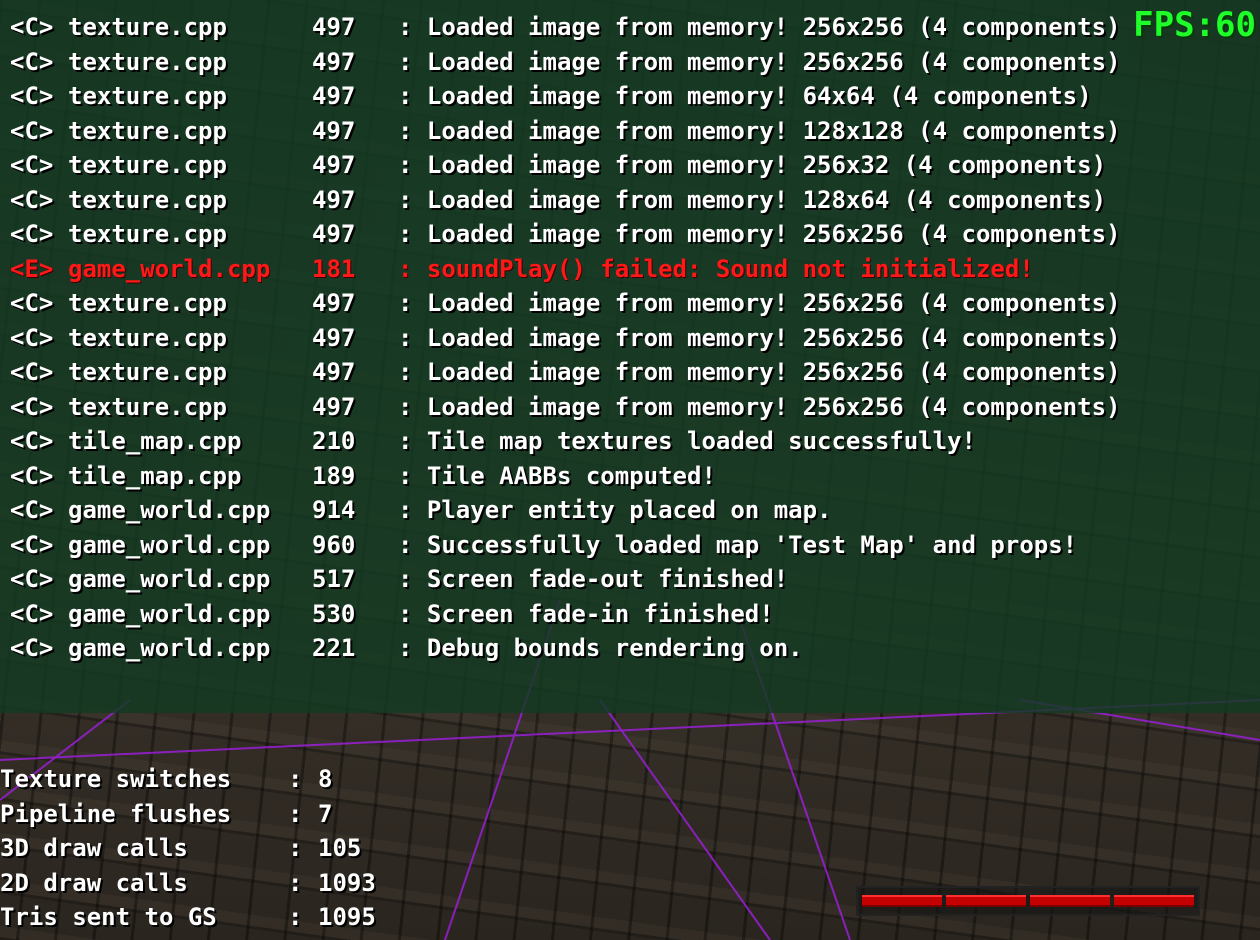 The height and width of the screenshot is (940, 1260). Describe the element at coordinates (94, 882) in the screenshot. I see `stat-label: 2D draw calls` at that location.